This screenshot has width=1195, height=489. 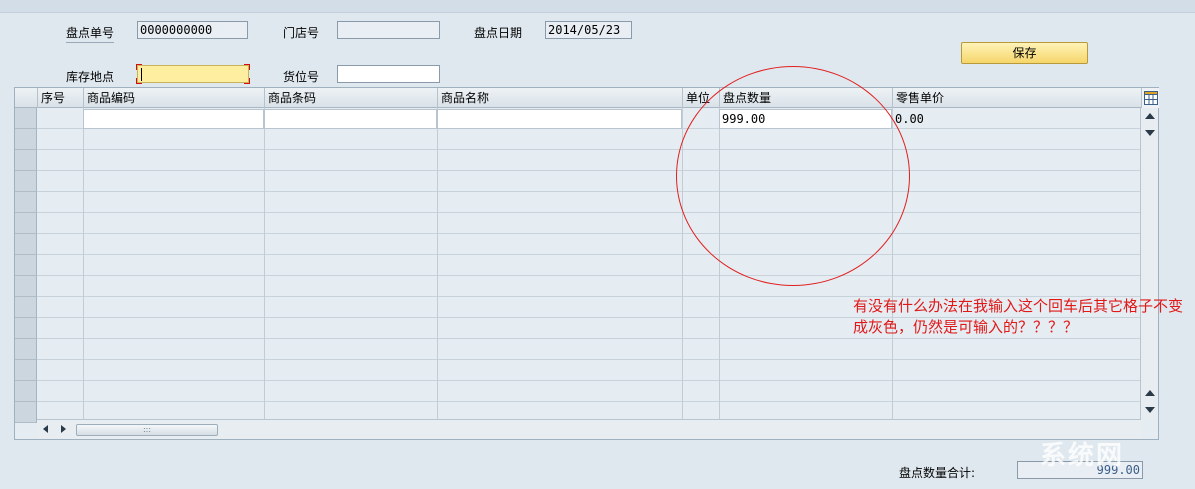 I want to click on col-header-product-name: 商品名称, so click(x=559, y=98).